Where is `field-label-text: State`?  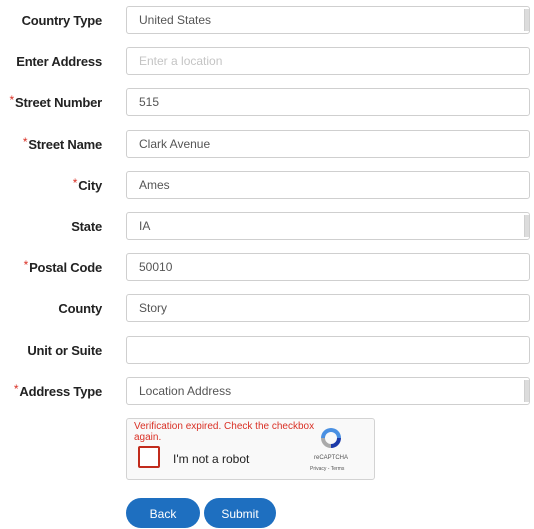
field-label-text: State is located at coordinates (86, 226).